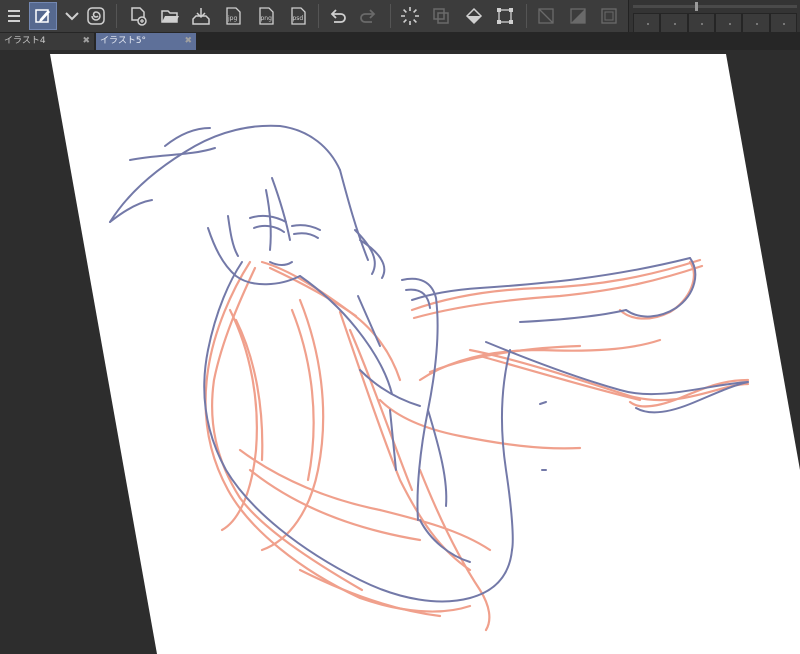 Image resolution: width=800 pixels, height=654 pixels. Describe the element at coordinates (578, 16) in the screenshot. I see `invert-selection-icon` at that location.